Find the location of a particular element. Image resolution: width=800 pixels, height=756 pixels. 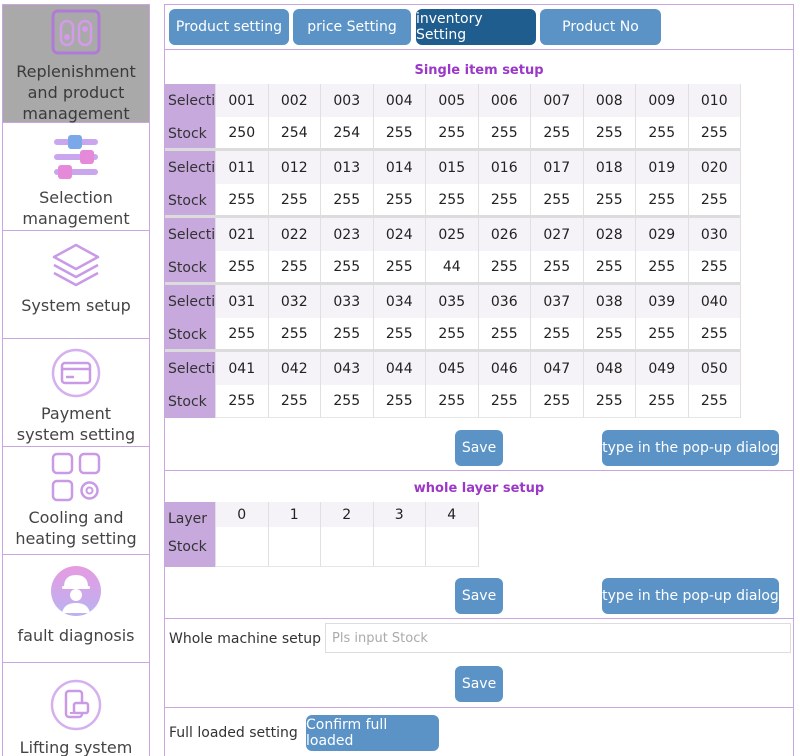

single-item-popup-button: type in the pop-up dialog is located at coordinates (690, 448).